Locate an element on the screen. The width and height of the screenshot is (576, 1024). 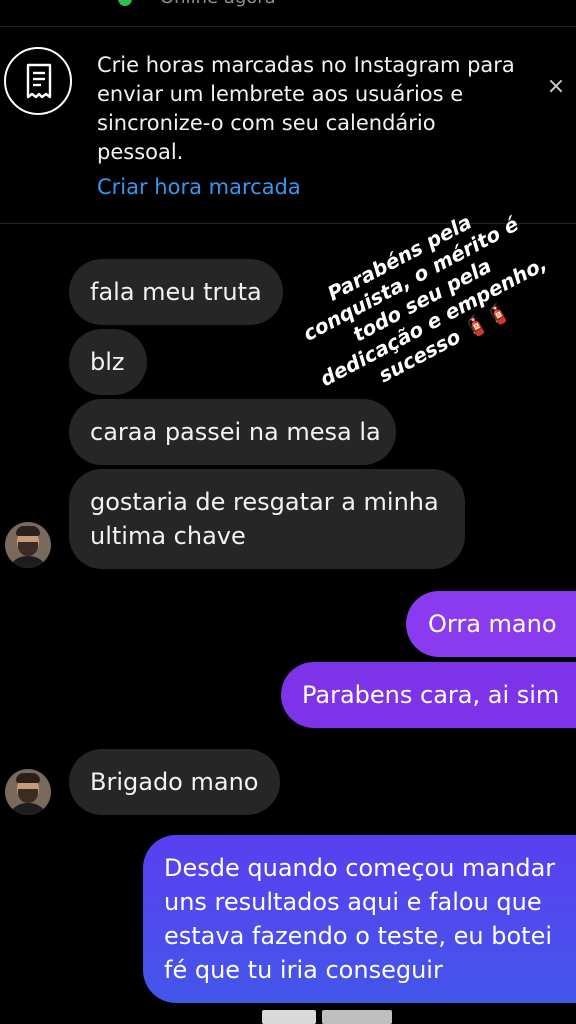
message-bubble-incoming: caraa passei na mesa la is located at coordinates (232, 432).